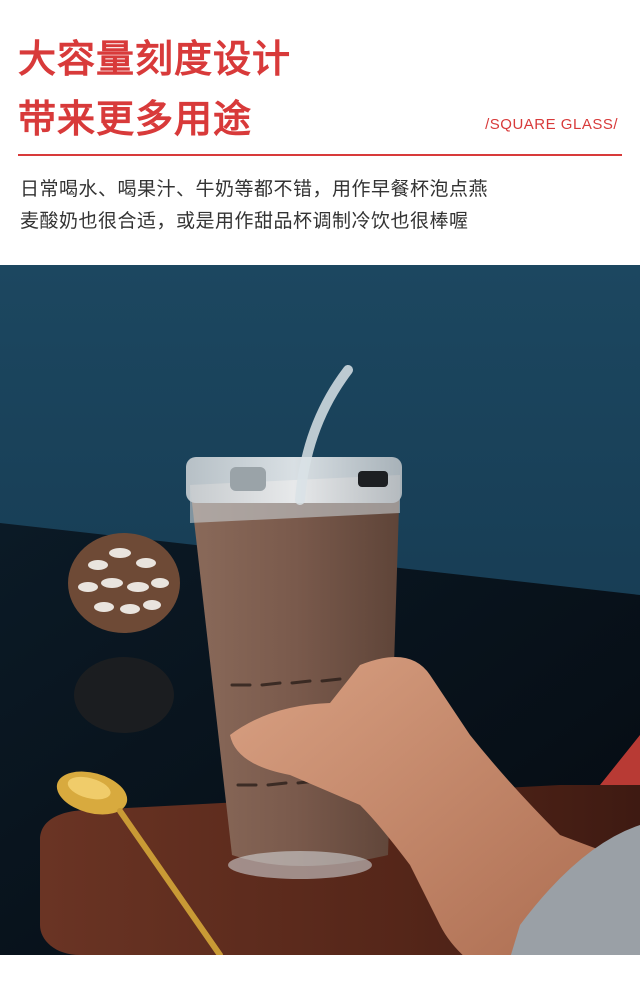 Image resolution: width=640 pixels, height=991 pixels. What do you see at coordinates (294, 480) in the screenshot?
I see `cup-lid` at bounding box center [294, 480].